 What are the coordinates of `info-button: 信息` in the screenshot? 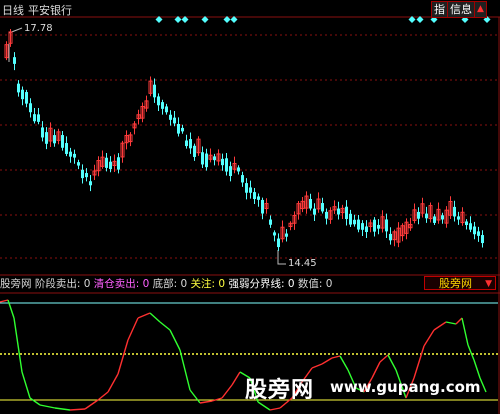 It's located at (461, 9).